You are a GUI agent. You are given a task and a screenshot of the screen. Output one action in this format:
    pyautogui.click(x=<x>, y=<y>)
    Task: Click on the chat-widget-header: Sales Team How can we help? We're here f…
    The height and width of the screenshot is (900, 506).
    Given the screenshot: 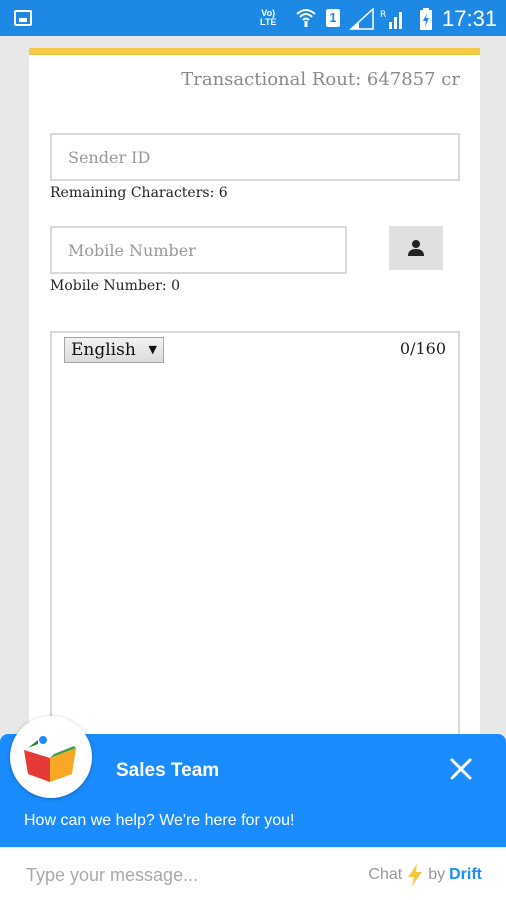 What is the action you would take?
    pyautogui.click(x=253, y=781)
    